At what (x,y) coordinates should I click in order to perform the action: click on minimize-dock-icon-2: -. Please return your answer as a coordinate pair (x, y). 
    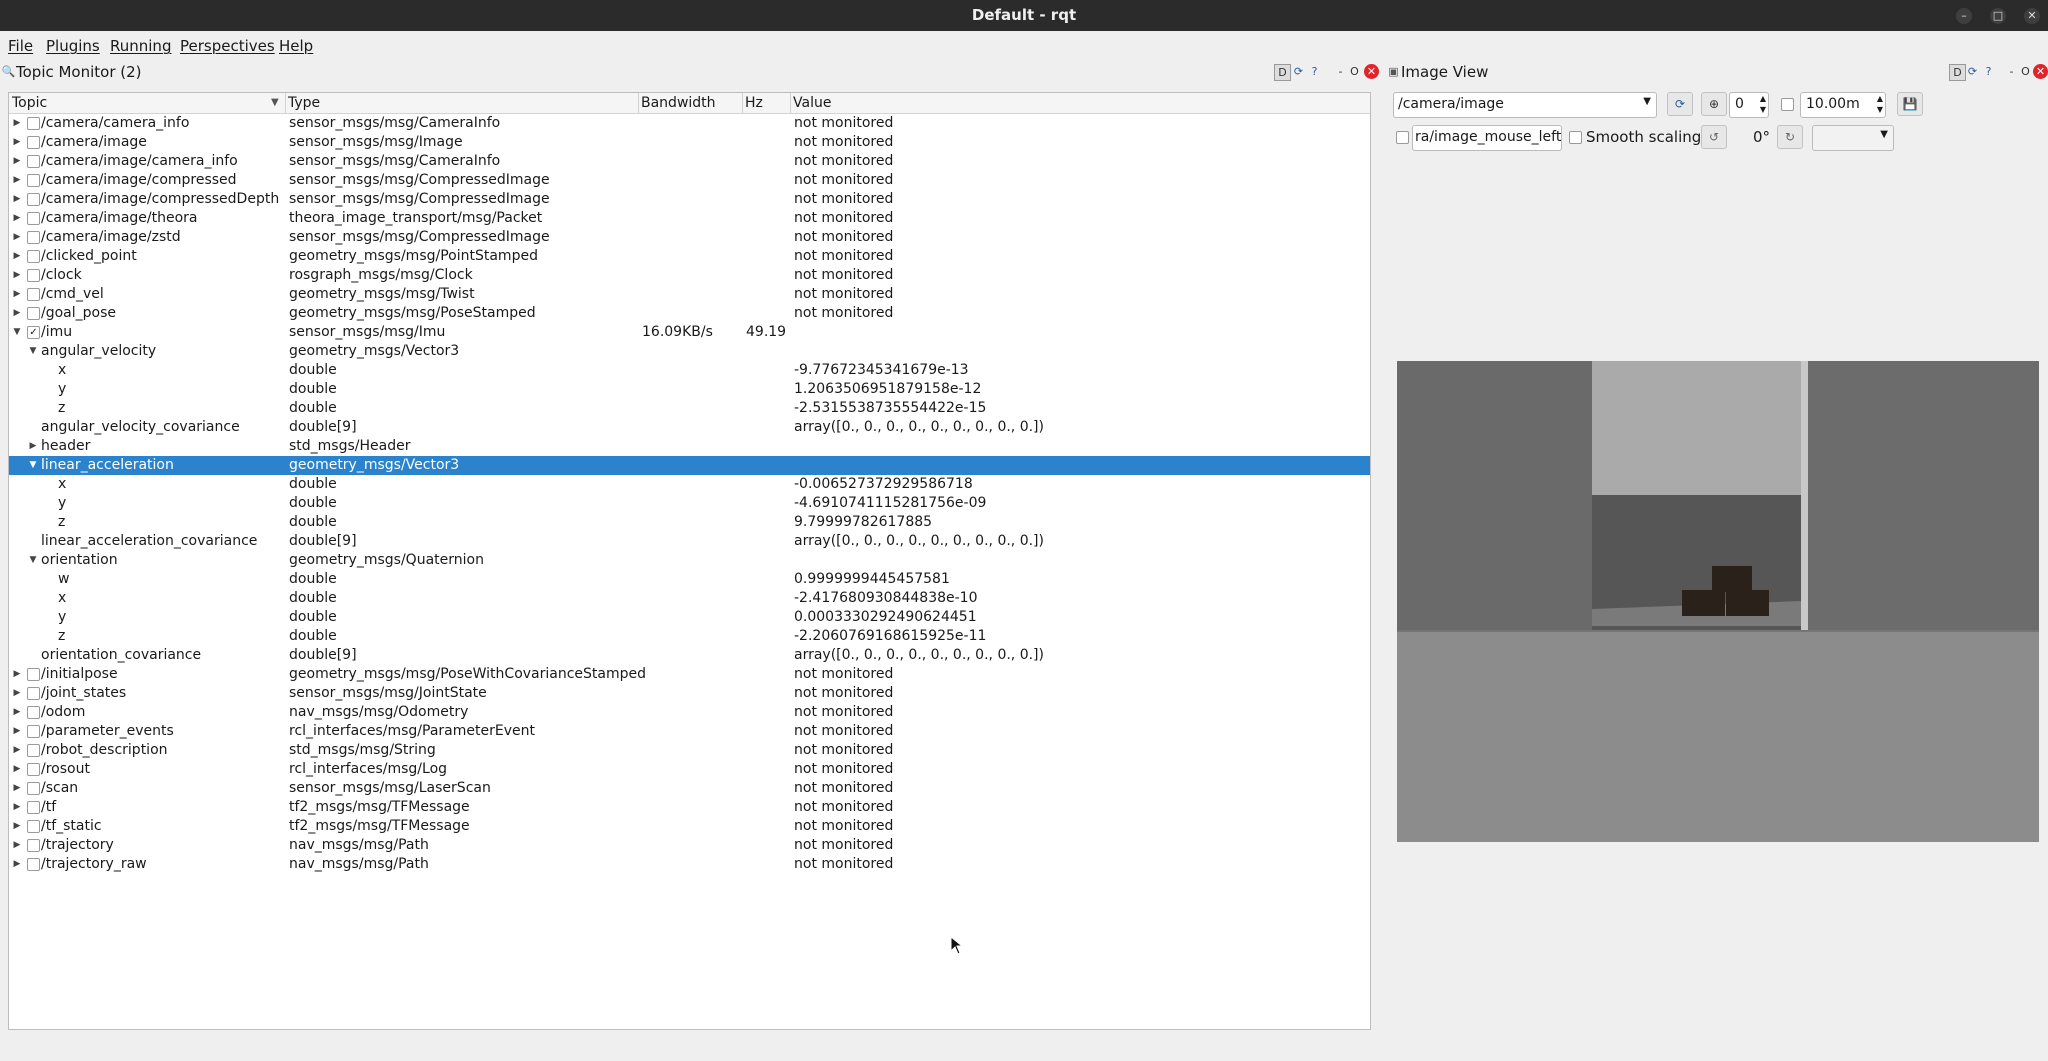
    Looking at the image, I should click on (2011, 71).